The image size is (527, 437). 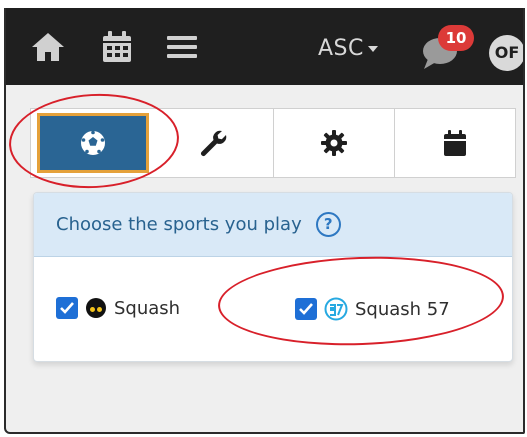 I want to click on chevron-down-icon, so click(x=372, y=49).